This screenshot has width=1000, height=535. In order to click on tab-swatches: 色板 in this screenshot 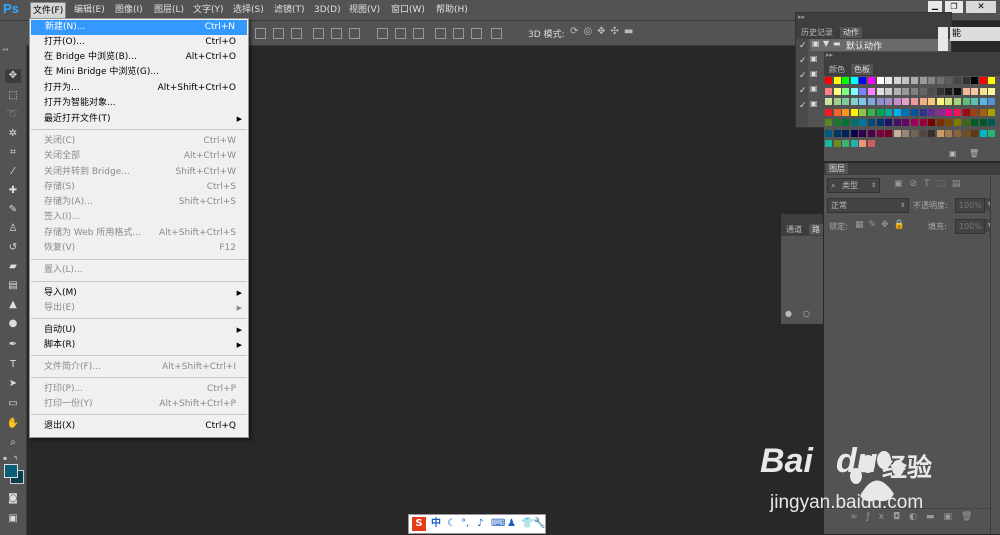, I will do `click(862, 69)`.